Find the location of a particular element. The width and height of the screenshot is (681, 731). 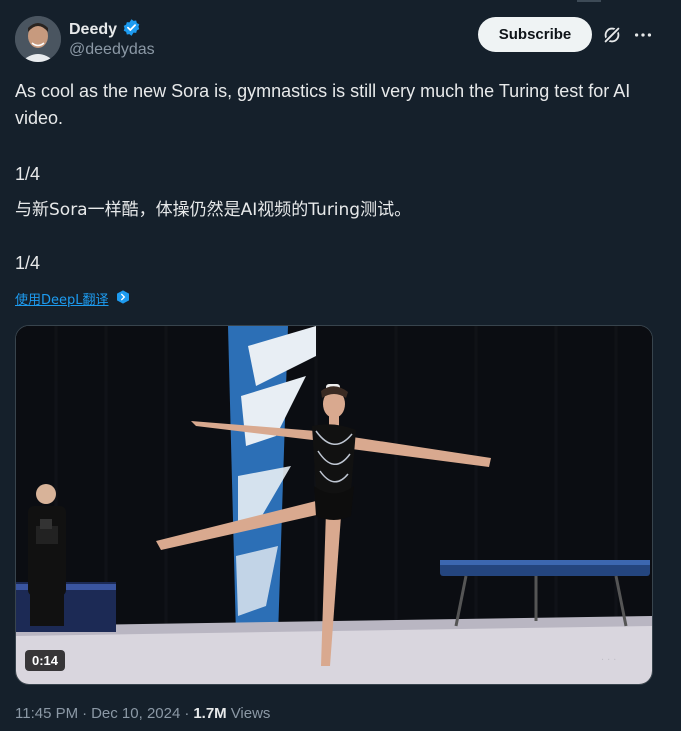

avatar is located at coordinates (38, 39).